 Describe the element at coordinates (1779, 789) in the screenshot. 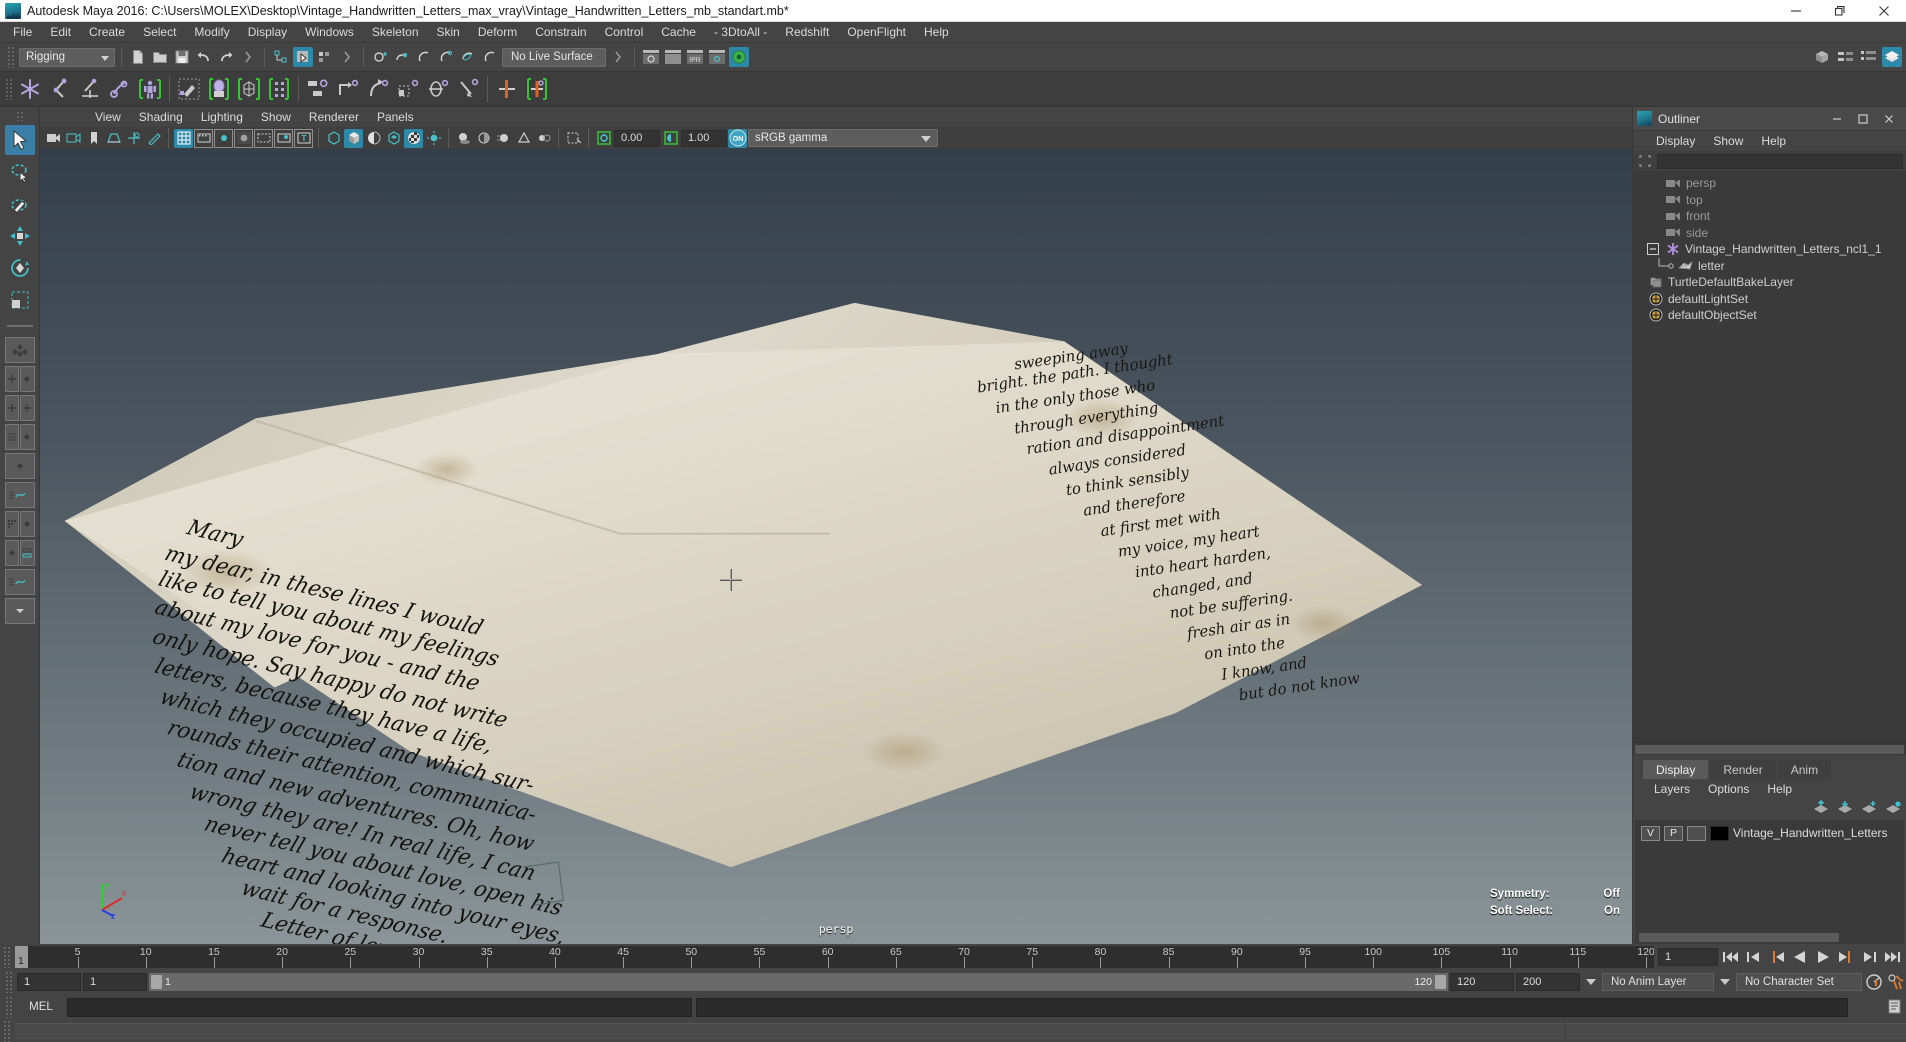

I see `layer-menu-help: Help` at that location.